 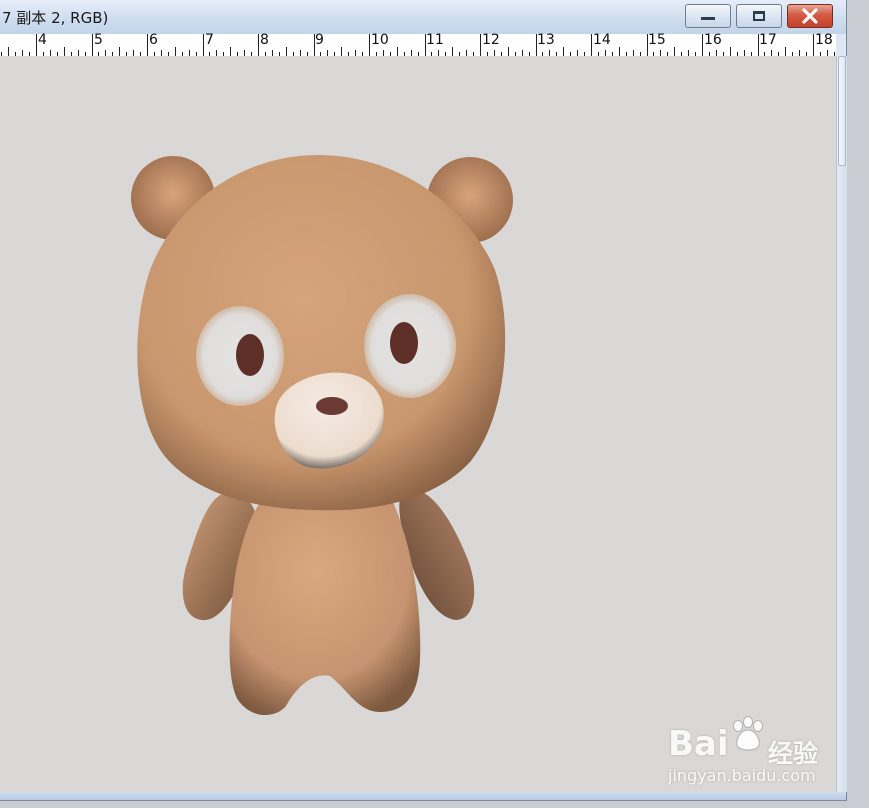 What do you see at coordinates (546, 40) in the screenshot?
I see `ruler-label: 13` at bounding box center [546, 40].